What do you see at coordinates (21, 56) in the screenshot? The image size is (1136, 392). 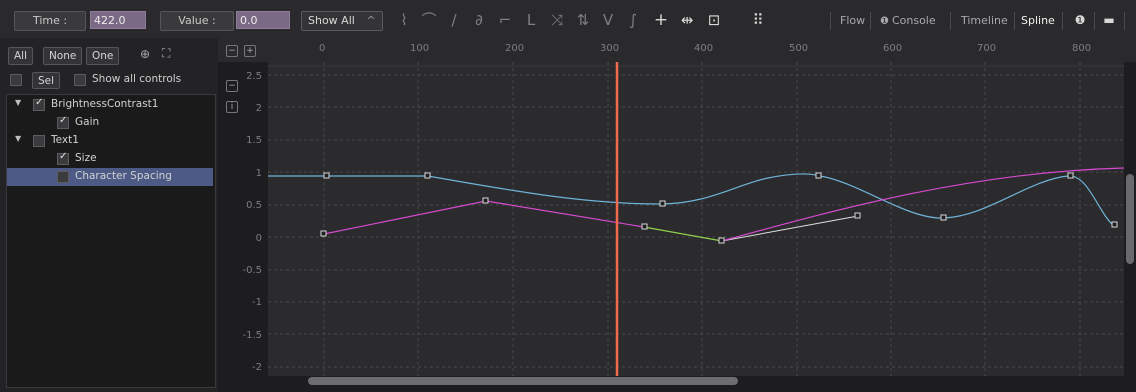 I see `select-all-button: All` at bounding box center [21, 56].